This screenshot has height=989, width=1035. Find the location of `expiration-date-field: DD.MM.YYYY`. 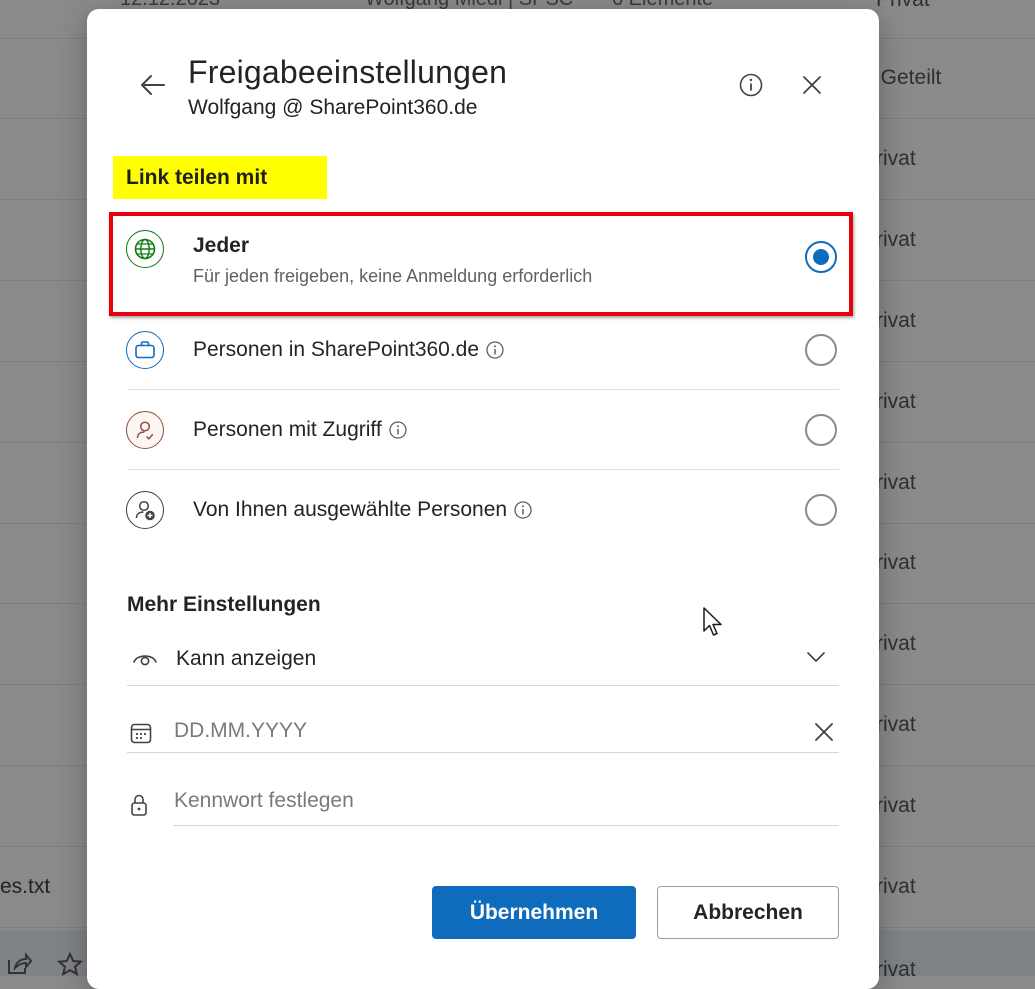

expiration-date-field: DD.MM.YYYY is located at coordinates (483, 732).